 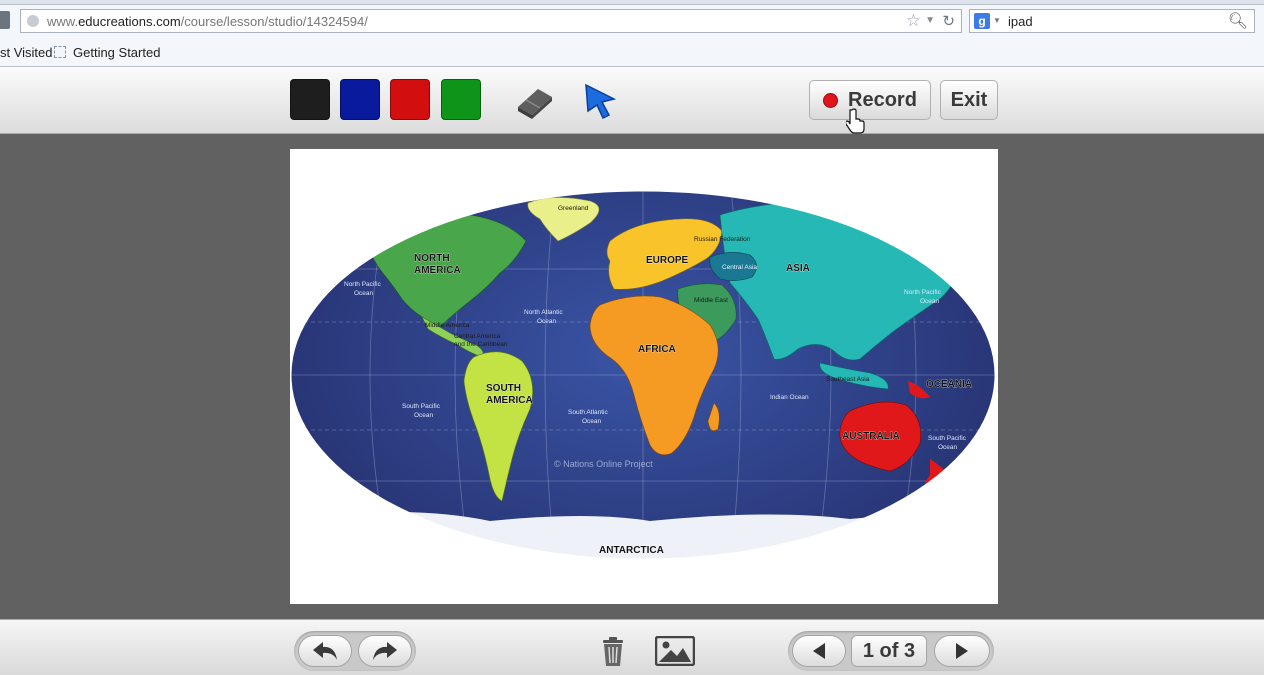 I want to click on prev-page-button, so click(x=819, y=651).